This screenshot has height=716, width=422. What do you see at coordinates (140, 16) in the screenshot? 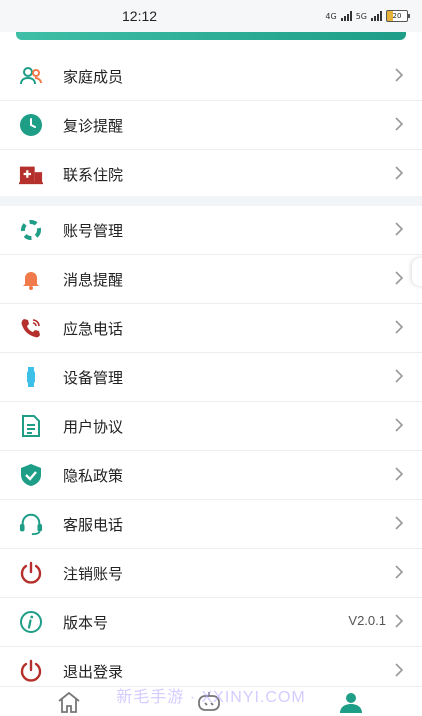
I see `status-time: 12:12` at bounding box center [140, 16].